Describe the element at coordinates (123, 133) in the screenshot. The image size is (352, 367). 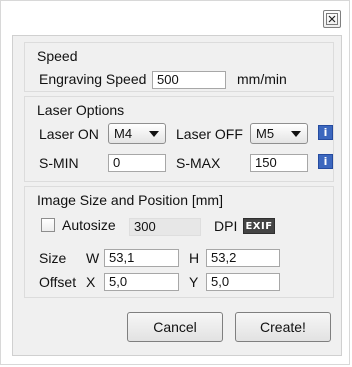
I see `laser-on-value: M4` at that location.